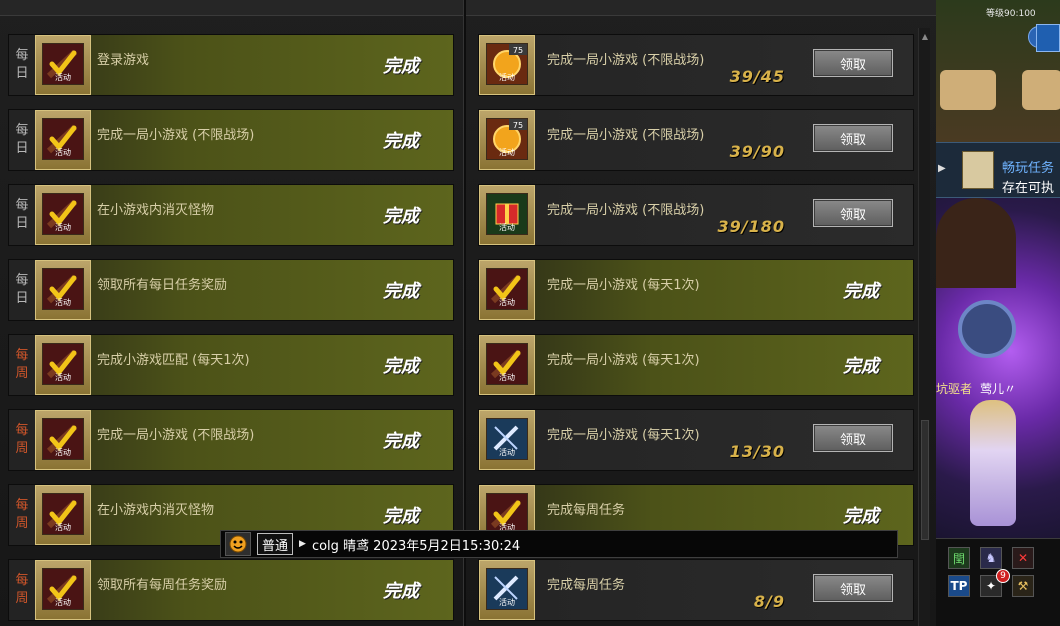 This screenshot has width=1060, height=626. Describe the element at coordinates (231, 440) in the screenshot. I see `daily-weekly-task-row: 每周活动 完成一局小游戏 (不限战场) 完成` at that location.